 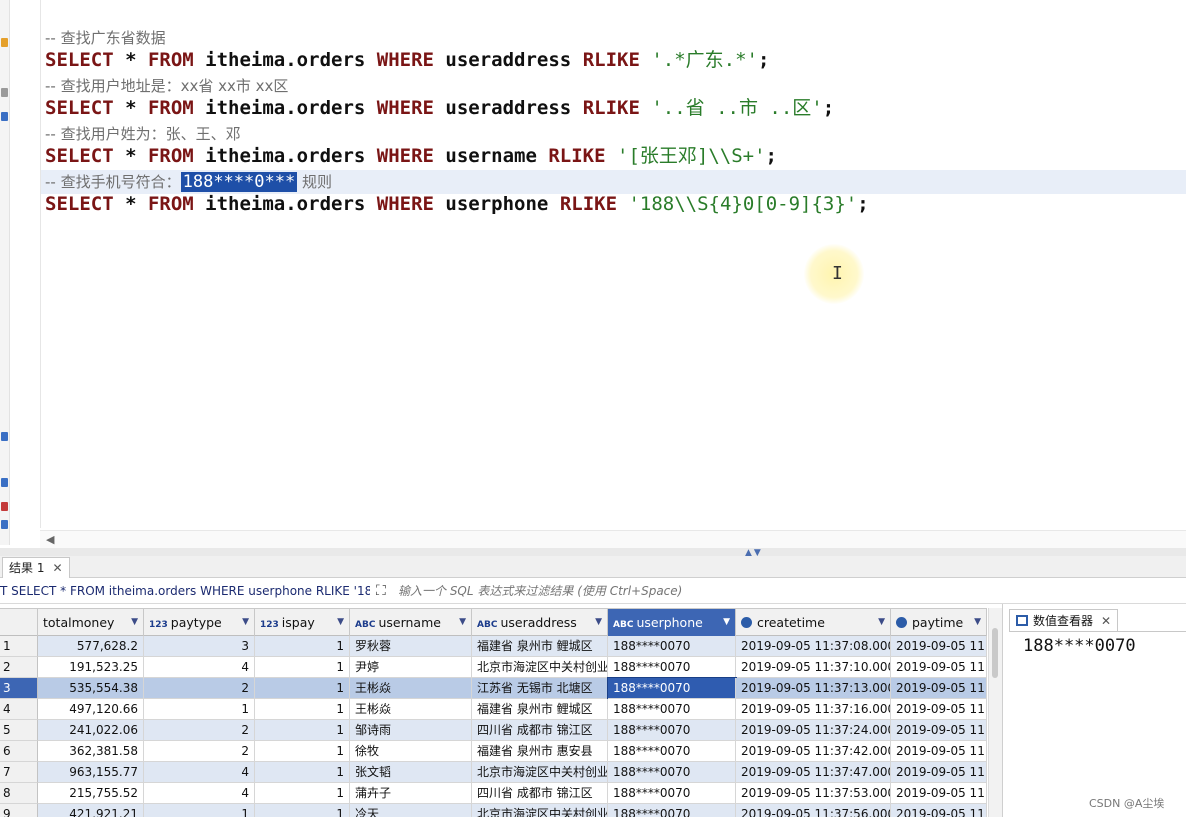 I want to click on cell-totalmoney: 535,554.38, so click(x=91, y=688).